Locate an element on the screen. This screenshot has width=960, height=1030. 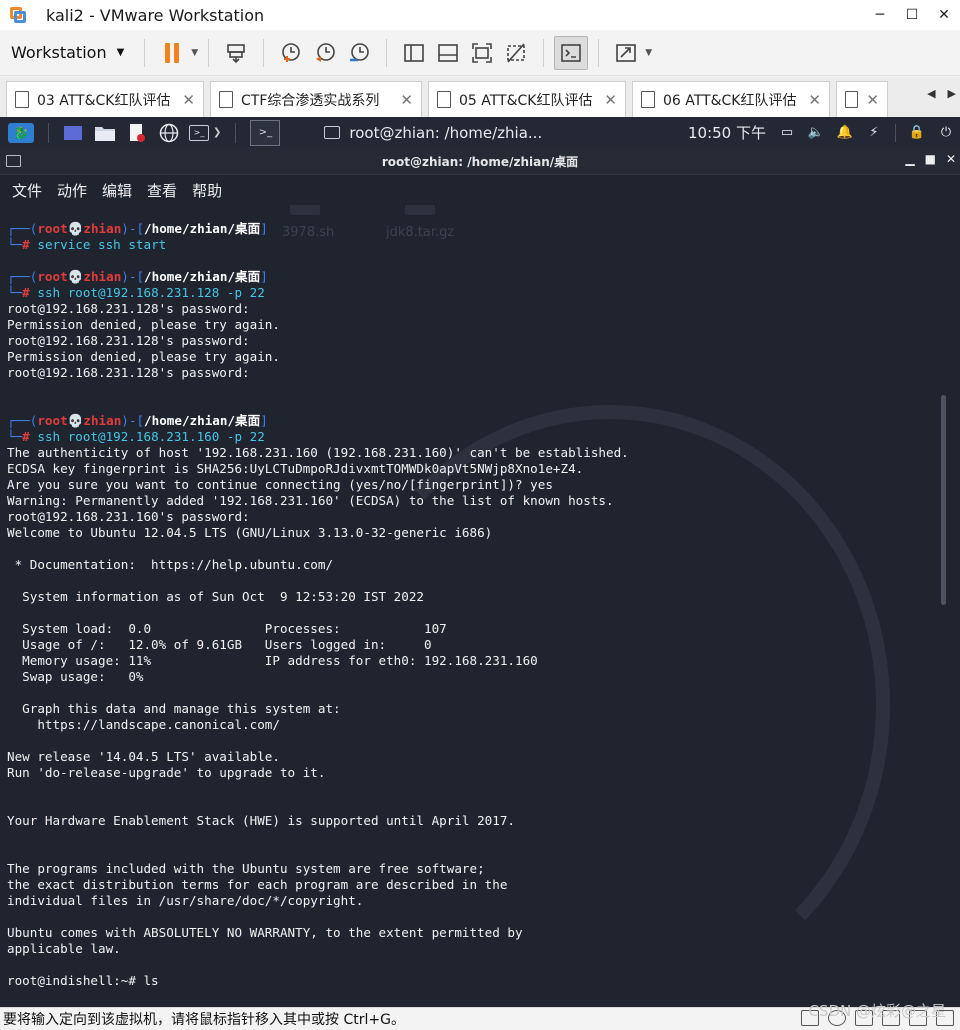
csdn-watermark: CSDN @炫彩@之星 is located at coordinates (877, 1011).